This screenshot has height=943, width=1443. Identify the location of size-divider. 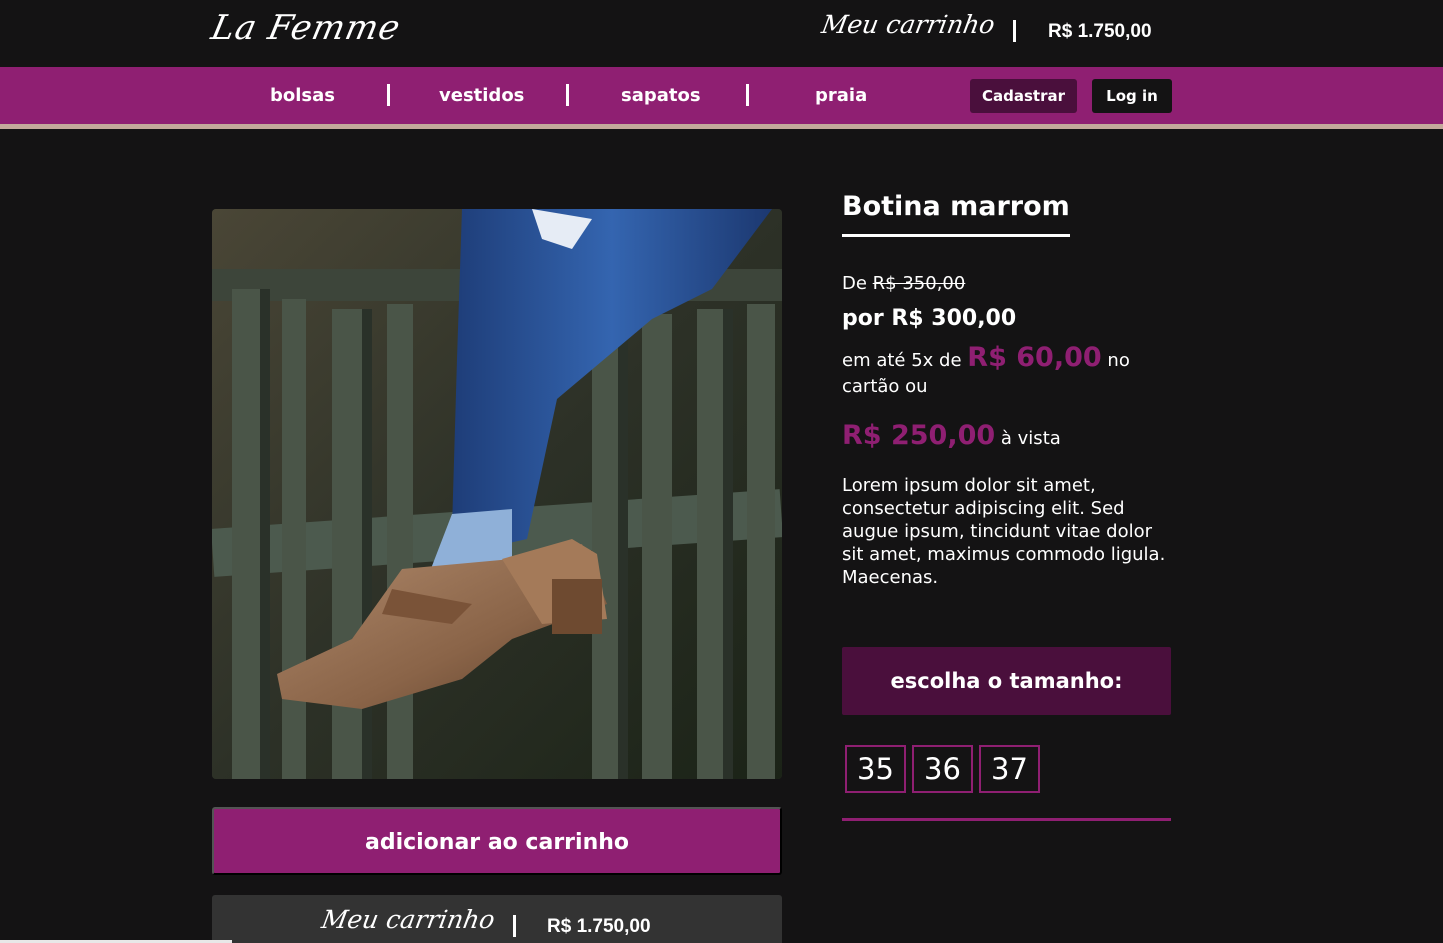
(1006, 819).